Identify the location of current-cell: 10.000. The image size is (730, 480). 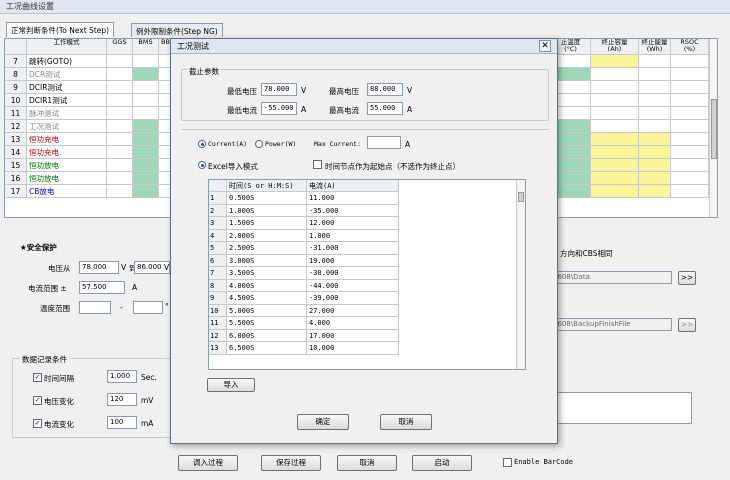
(353, 348).